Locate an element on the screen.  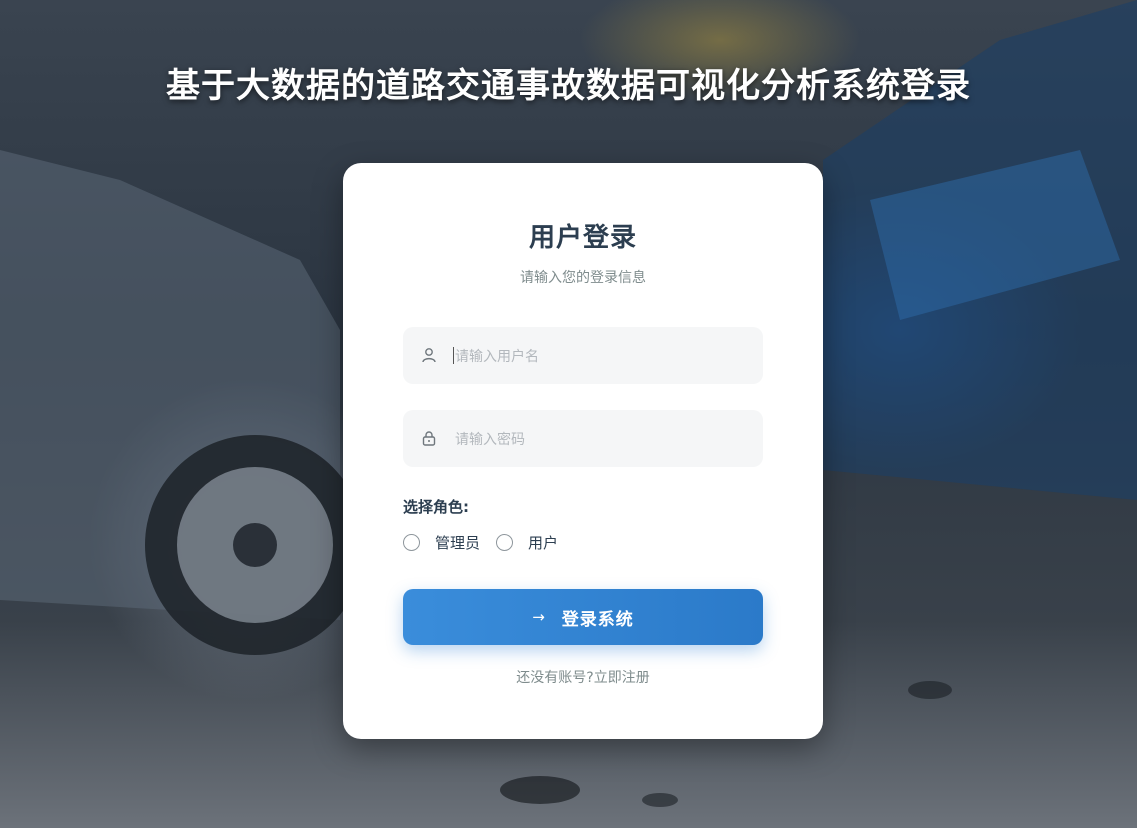
login-button-label: 登录系统 is located at coordinates (597, 619).